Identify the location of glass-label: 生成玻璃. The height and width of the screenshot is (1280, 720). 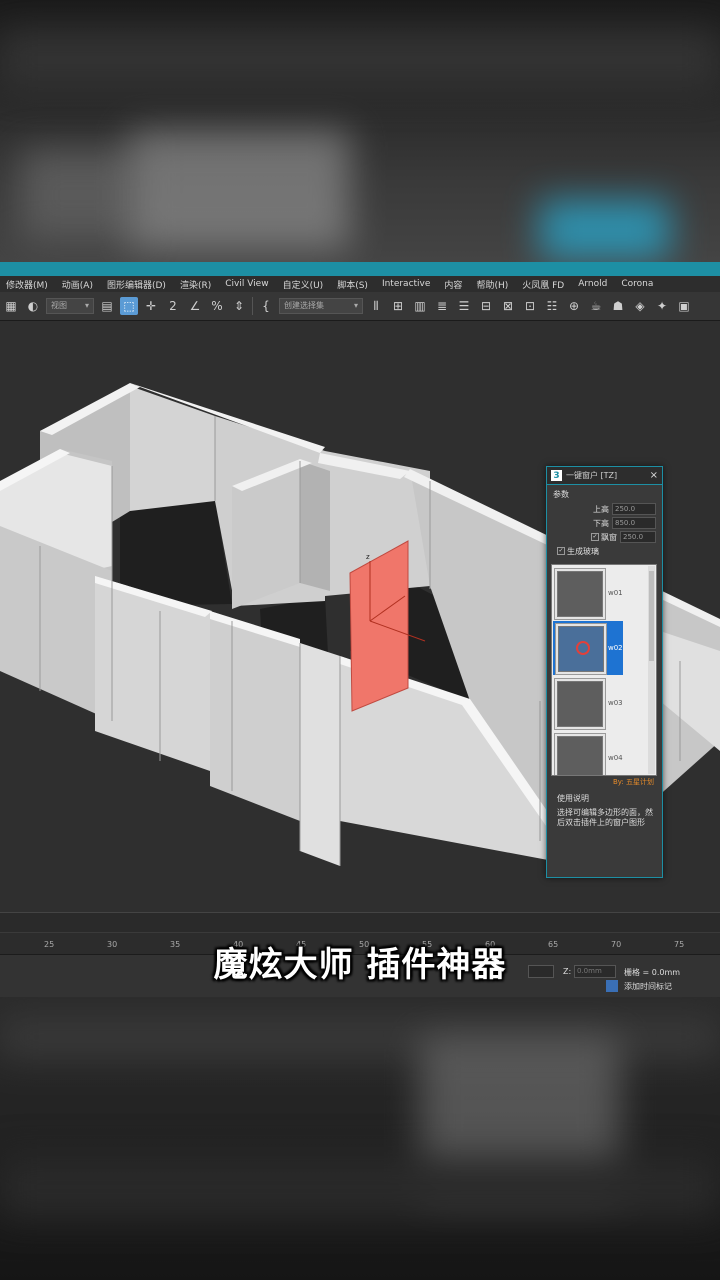
(583, 551).